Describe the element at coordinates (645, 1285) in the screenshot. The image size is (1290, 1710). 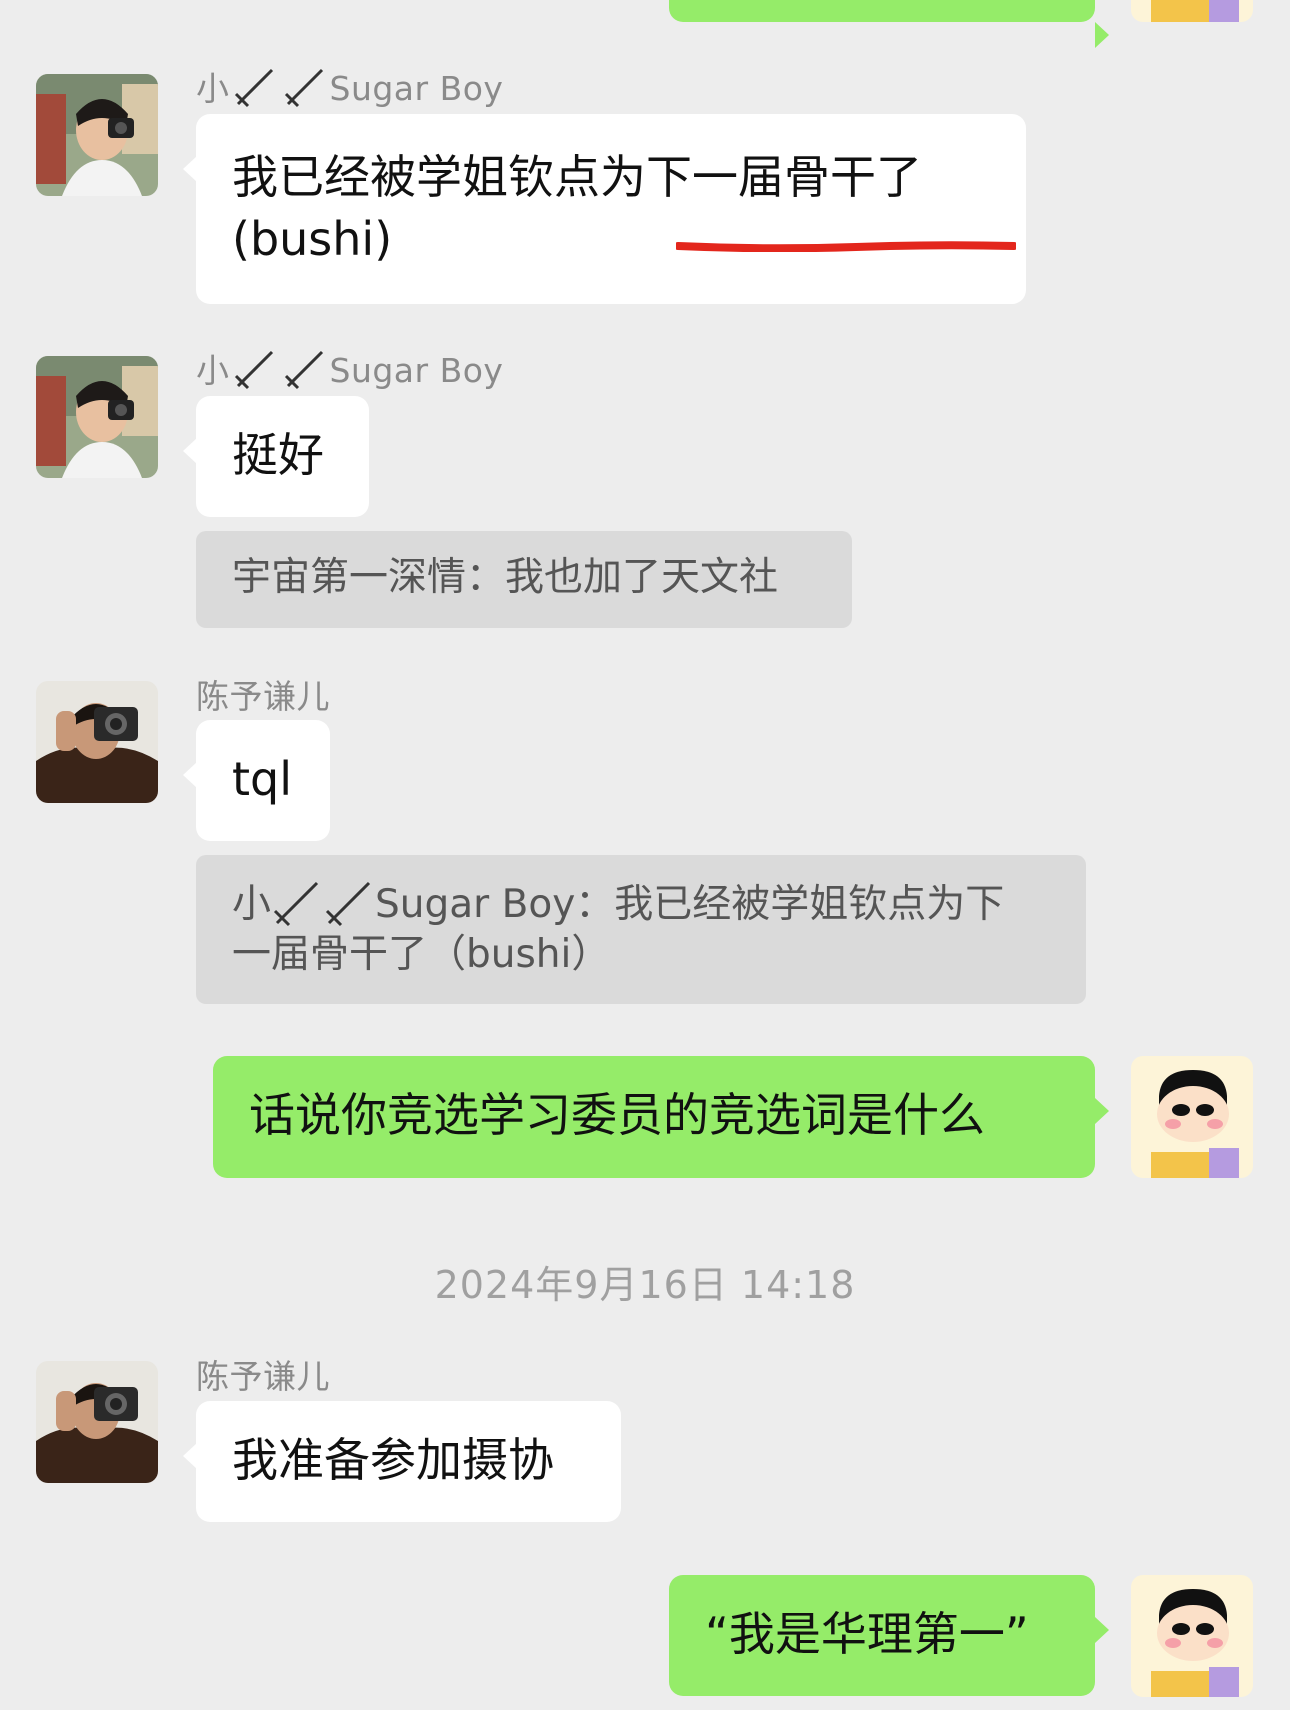
I see `timestamp: 2024年9月16日 14:18` at that location.